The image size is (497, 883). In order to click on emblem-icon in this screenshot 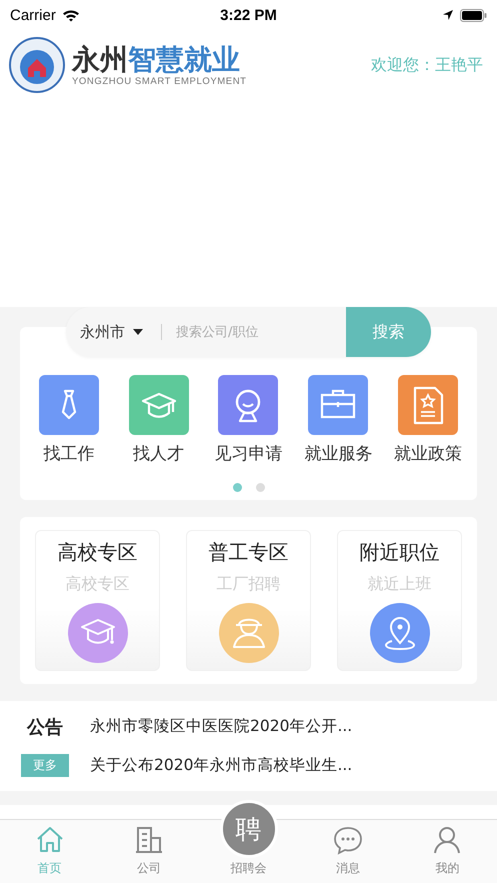, I will do `click(37, 65)`.